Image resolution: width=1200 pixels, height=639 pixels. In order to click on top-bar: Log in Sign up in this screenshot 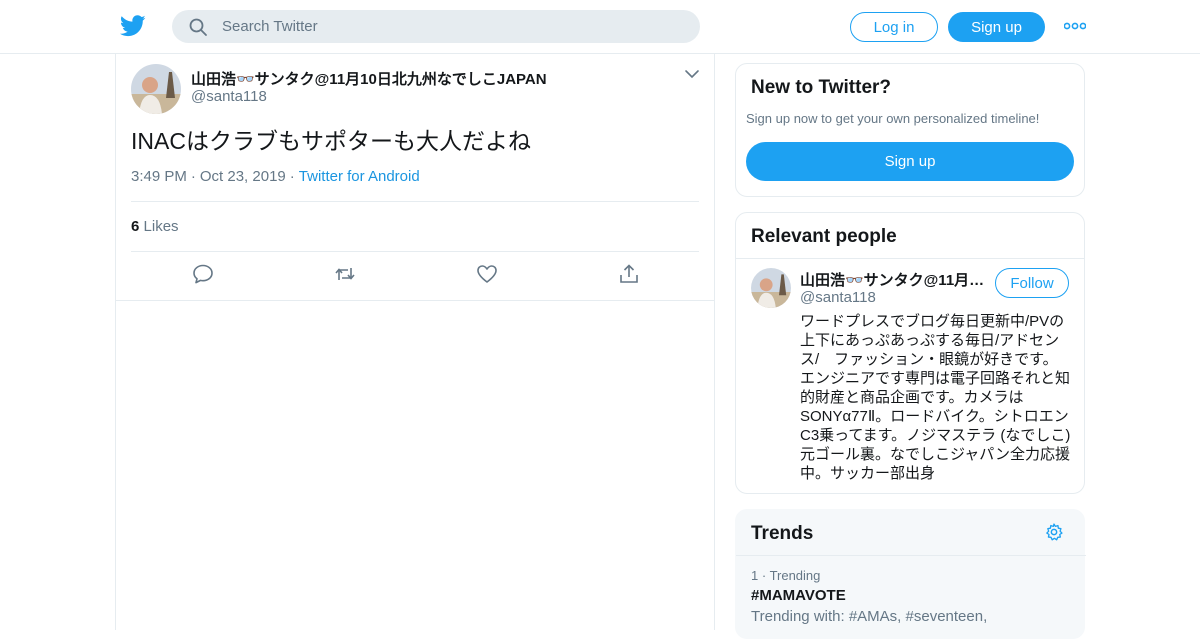, I will do `click(600, 27)`.